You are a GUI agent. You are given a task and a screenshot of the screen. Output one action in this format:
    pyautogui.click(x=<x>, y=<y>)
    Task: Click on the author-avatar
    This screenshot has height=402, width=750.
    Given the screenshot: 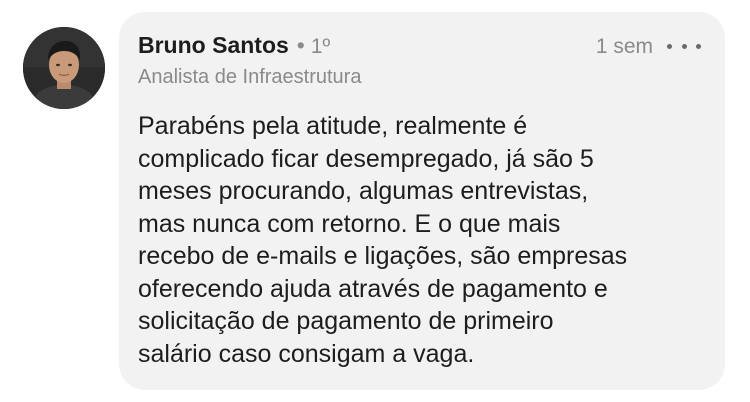 What is the action you would take?
    pyautogui.click(x=64, y=68)
    